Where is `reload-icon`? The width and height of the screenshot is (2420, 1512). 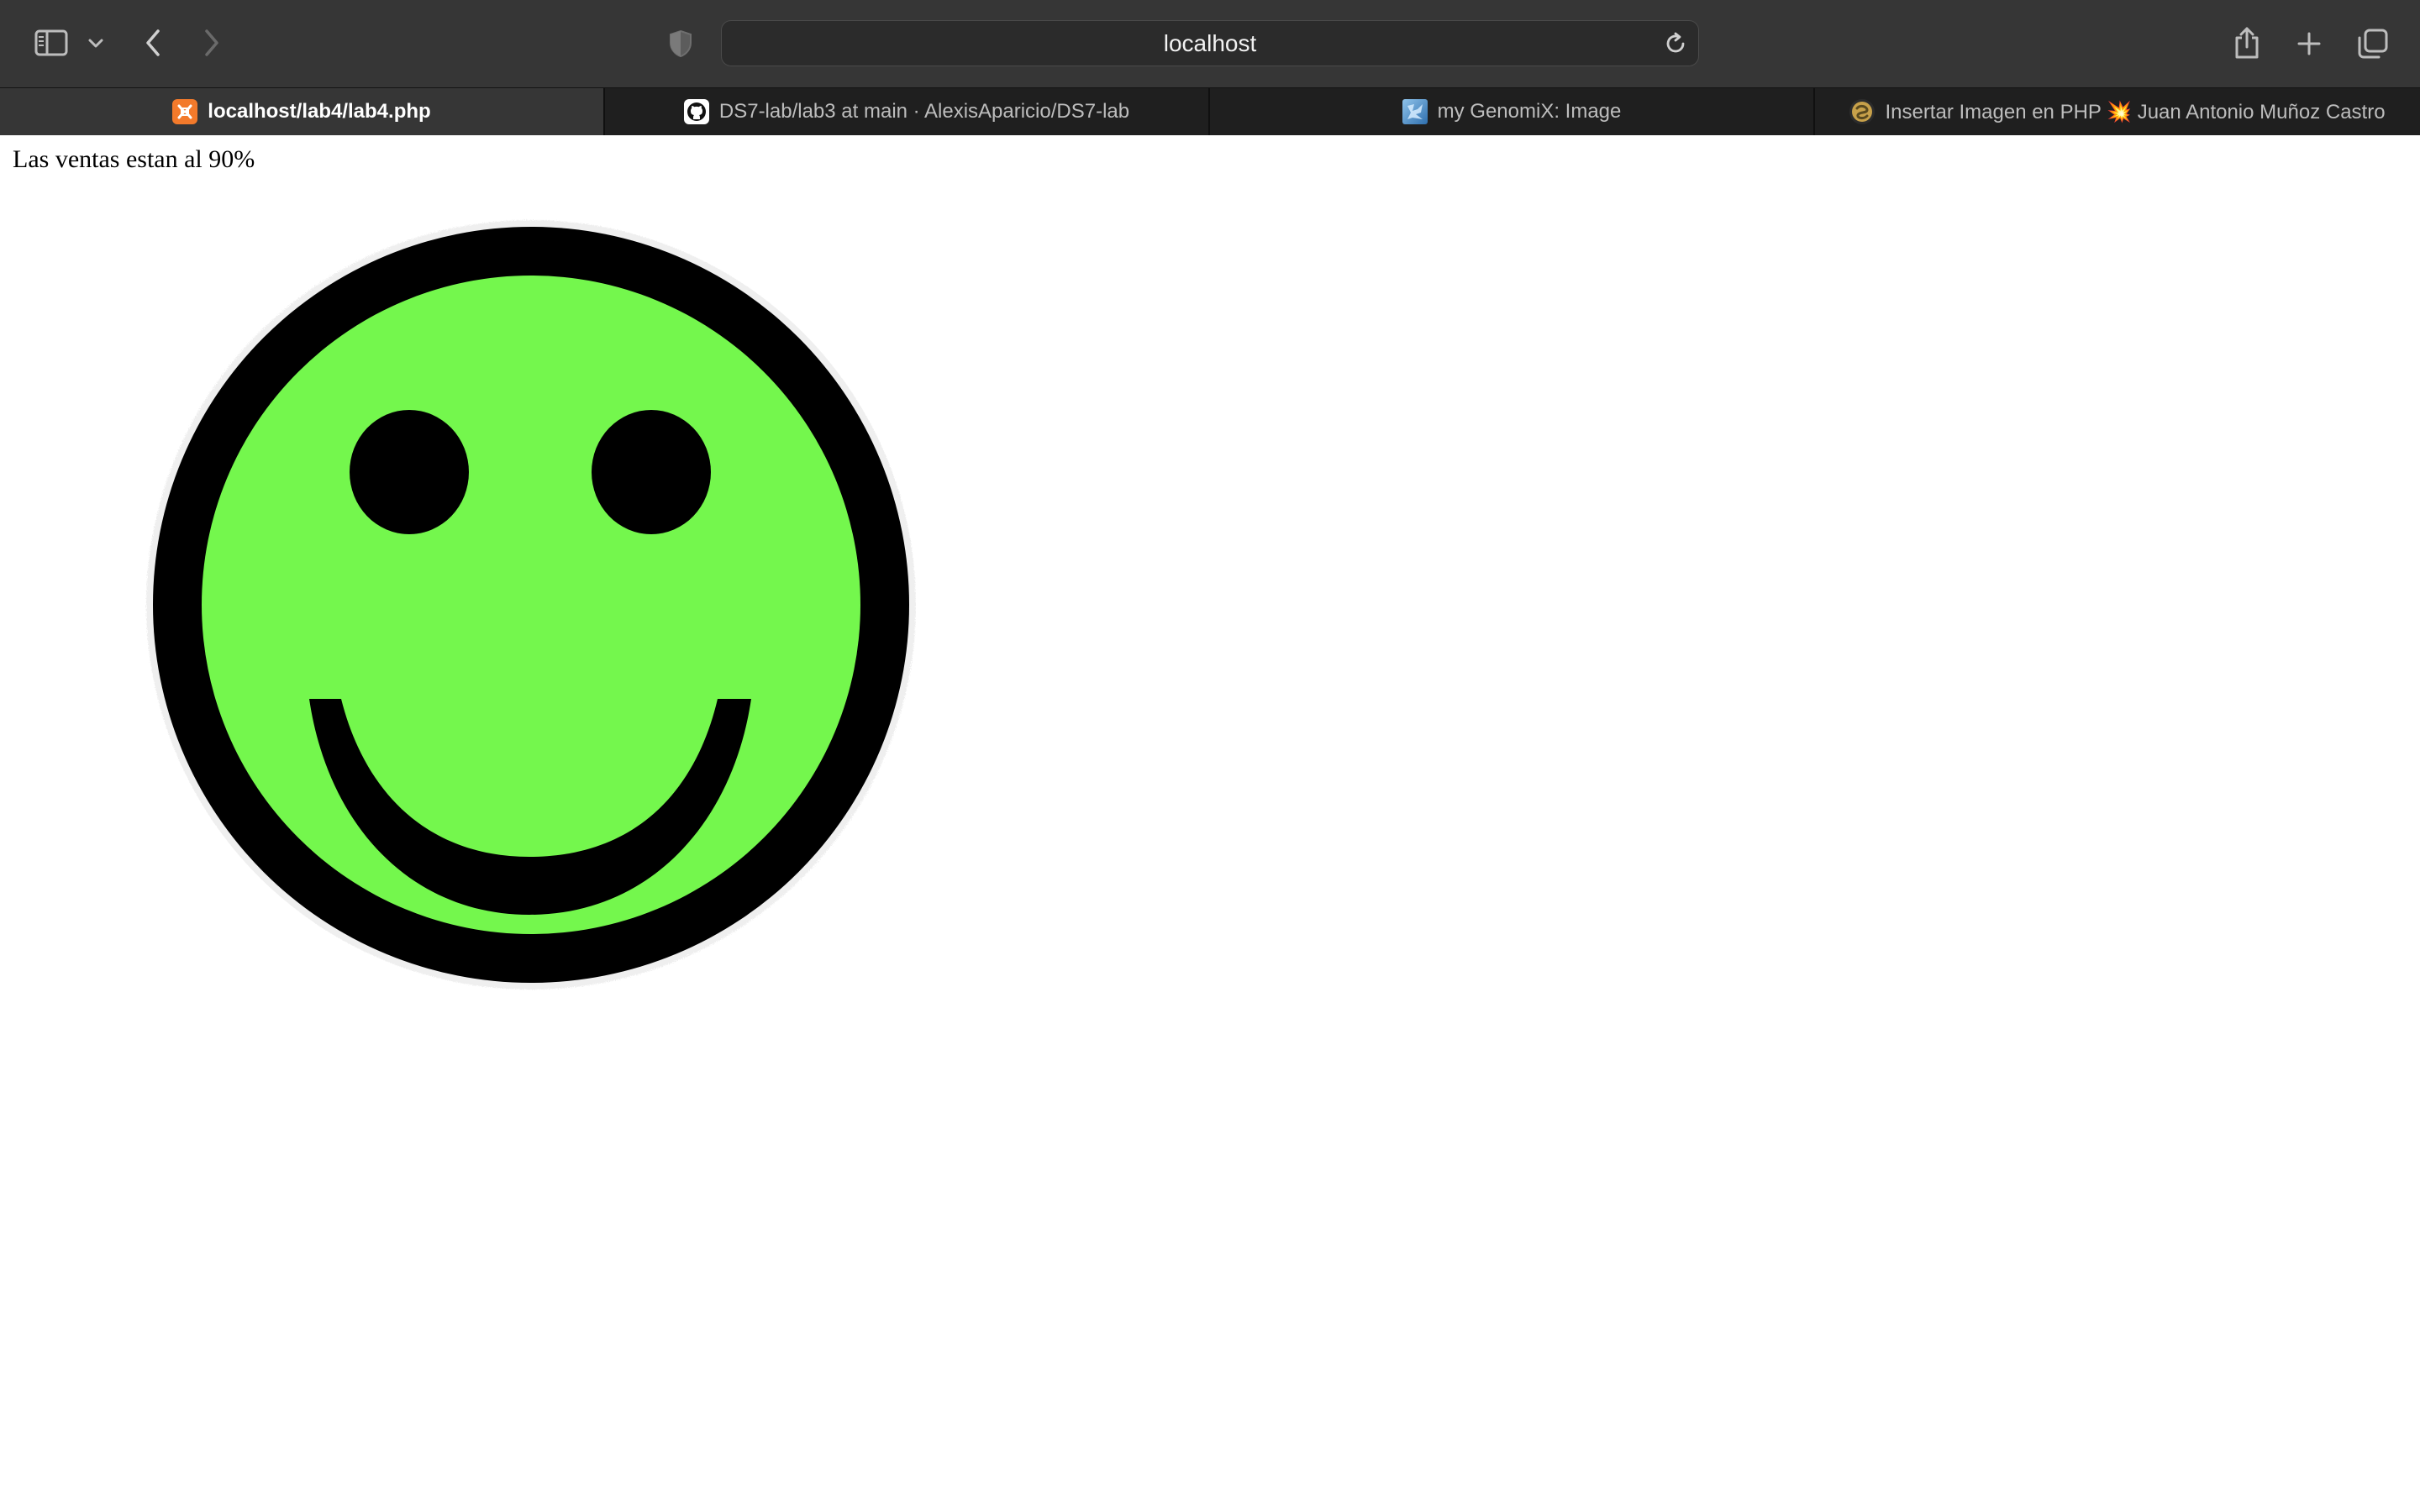 reload-icon is located at coordinates (1676, 43).